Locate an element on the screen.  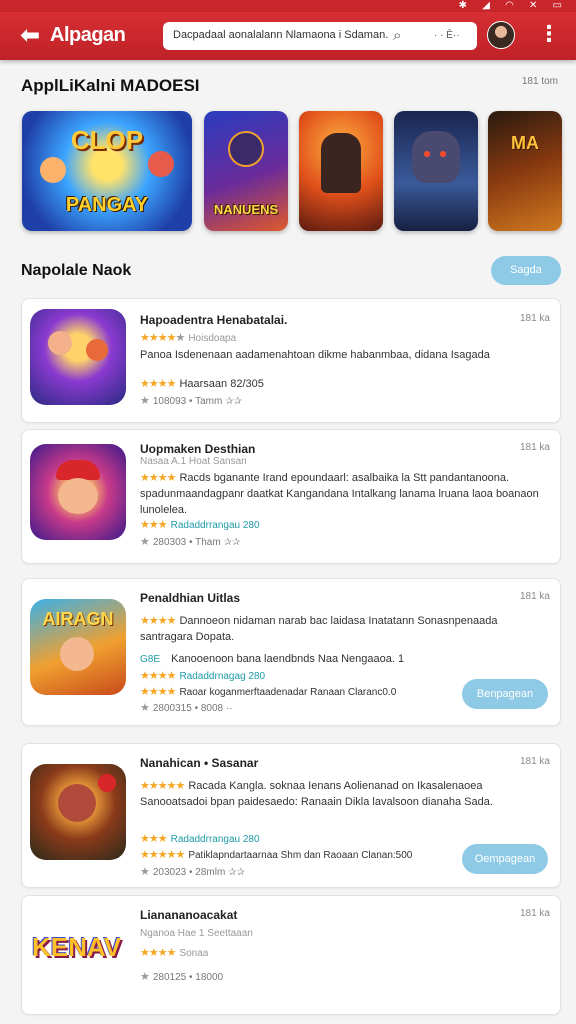
version-row: ★★★★ Haarsaan 82/305 is located at coordinates (202, 383).